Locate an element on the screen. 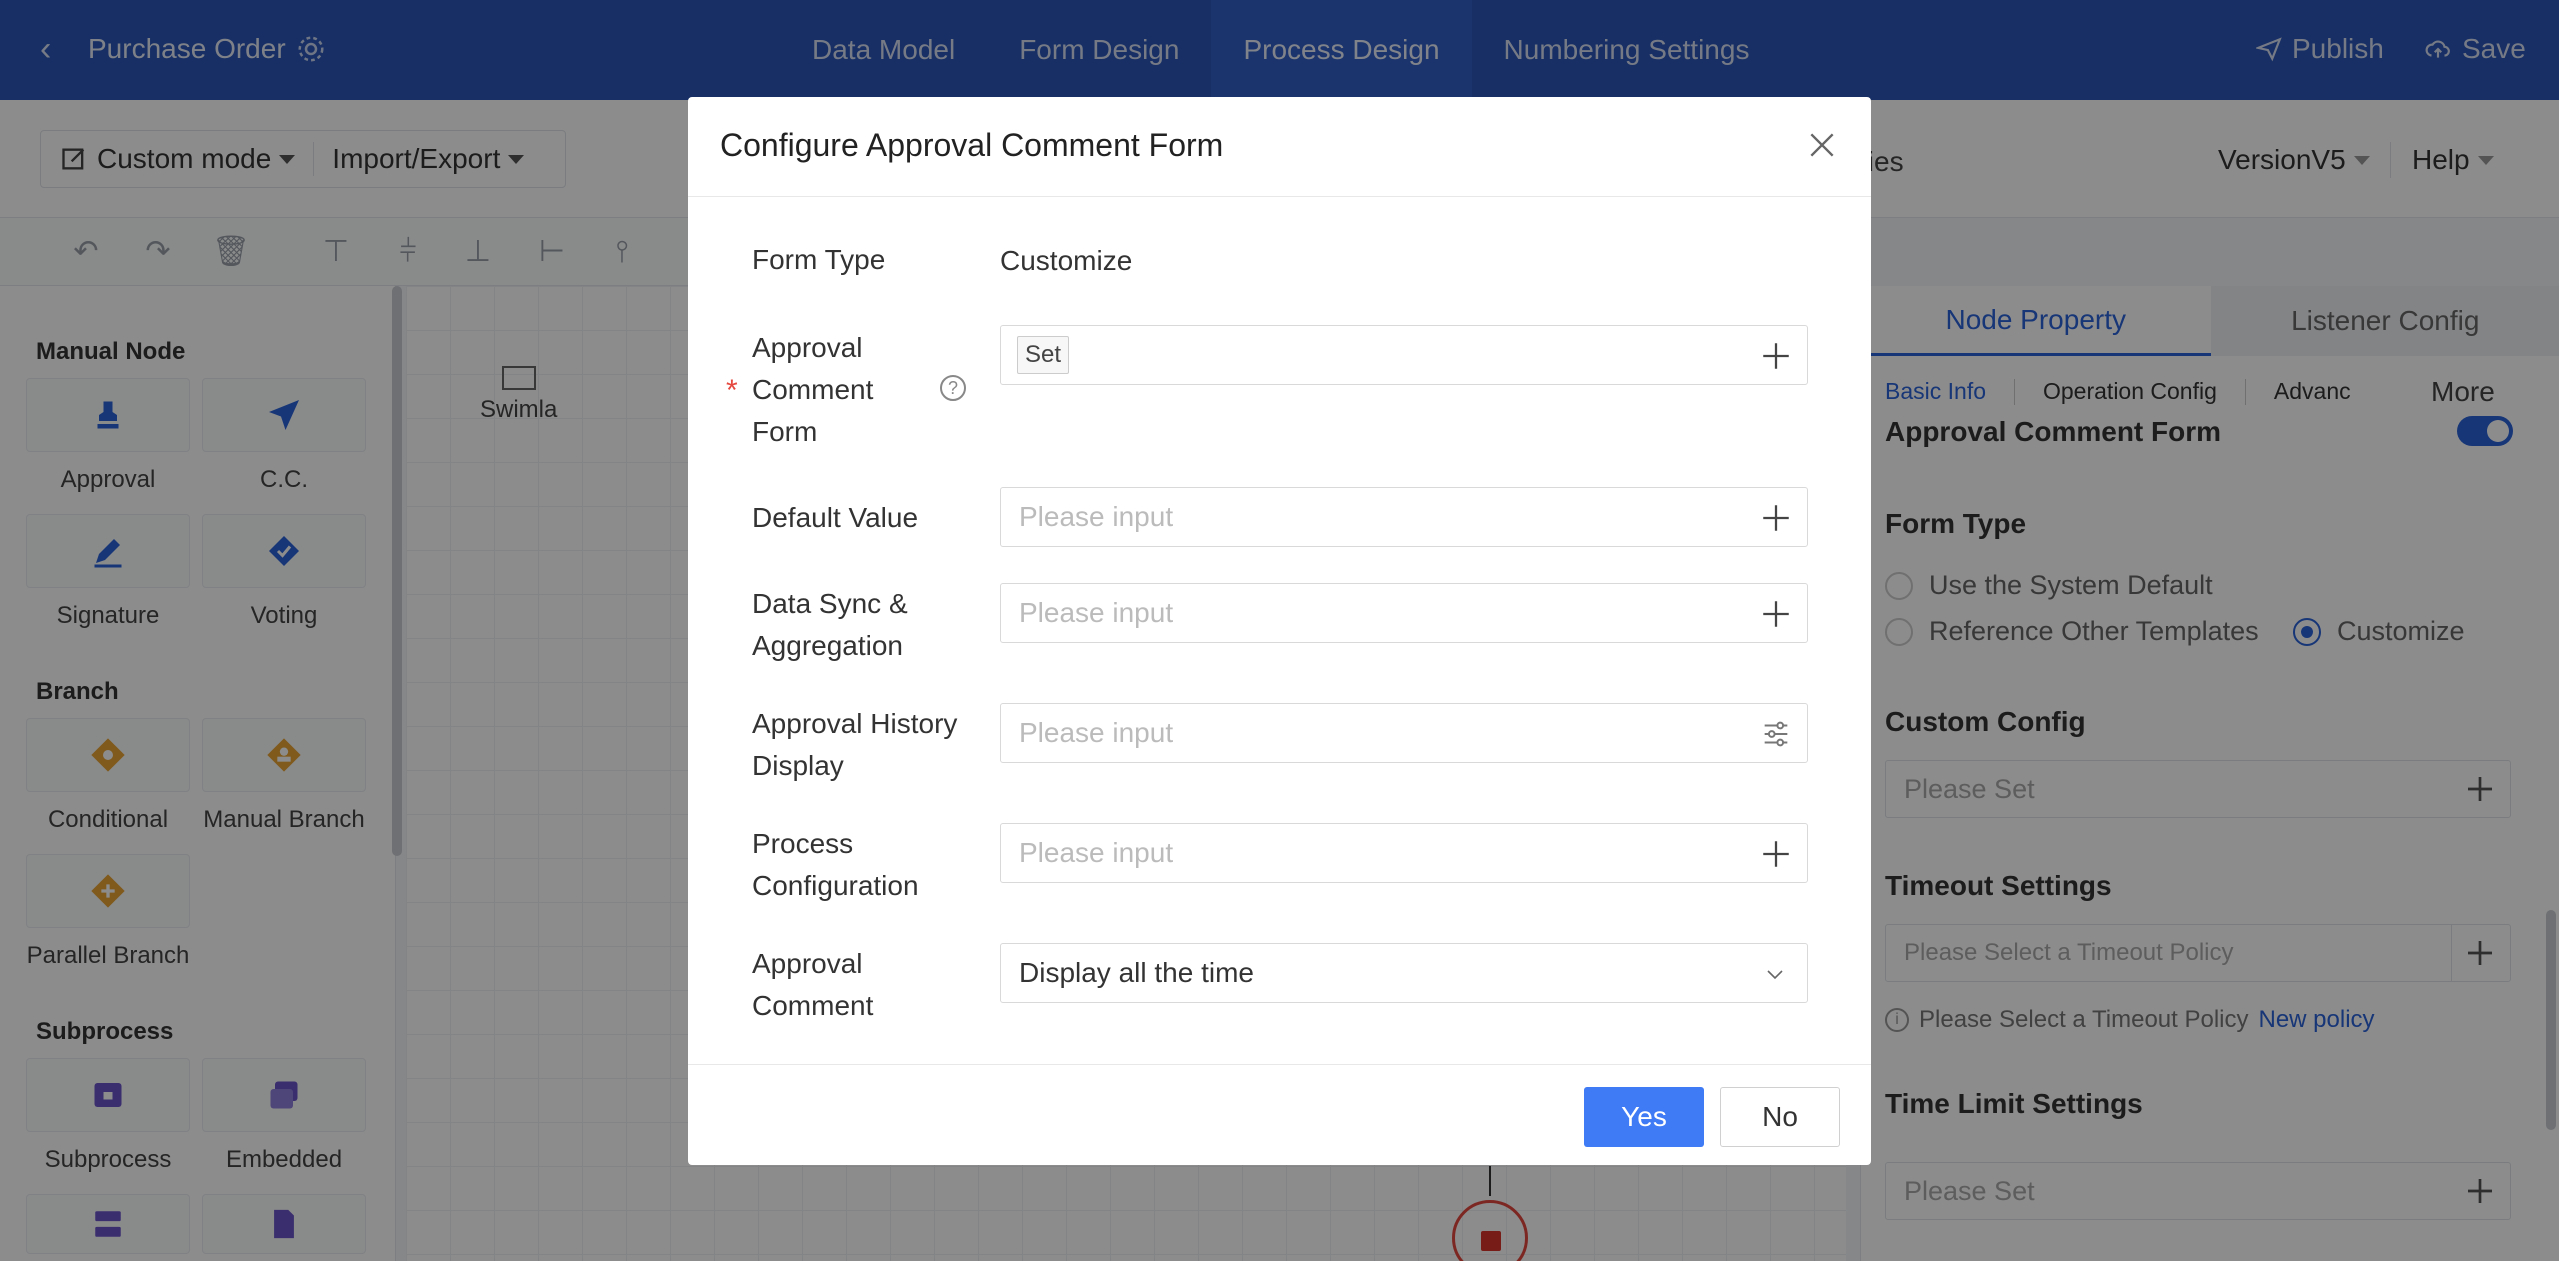 This screenshot has width=2559, height=1261. approval-comment-label: Approval Comment is located at coordinates (813, 984).